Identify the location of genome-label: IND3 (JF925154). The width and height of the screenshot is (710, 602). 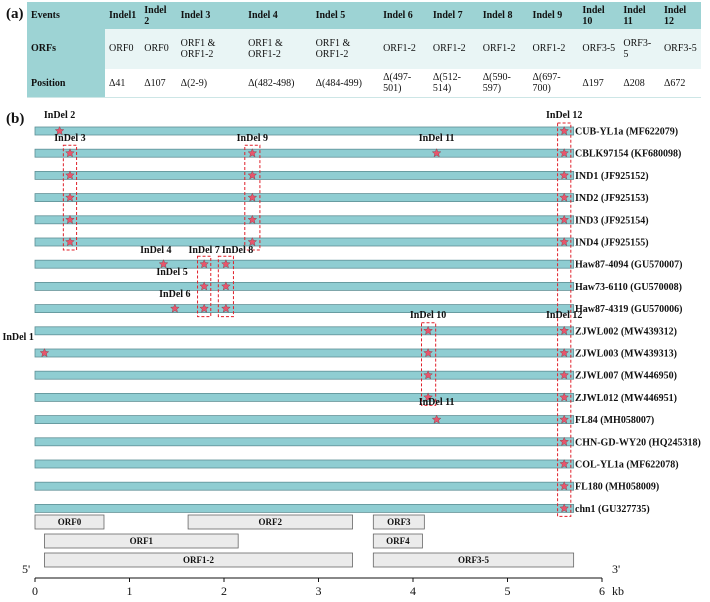
(612, 220).